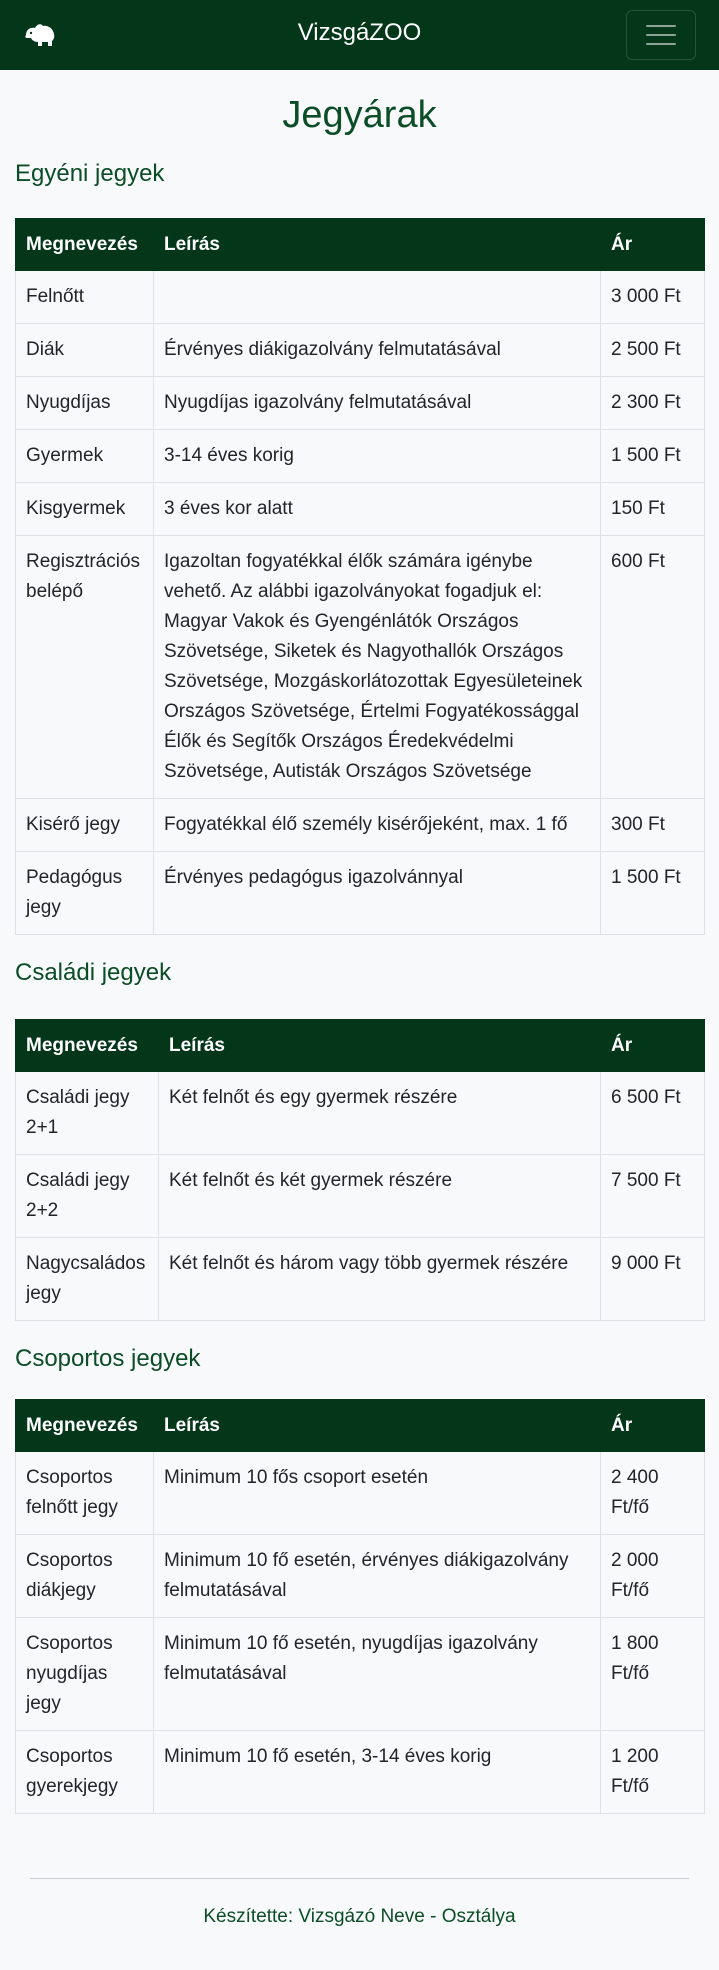 This screenshot has height=1970, width=719. Describe the element at coordinates (84, 1493) in the screenshot. I see `ticket-name: Csoportos felnőtt jegy` at that location.